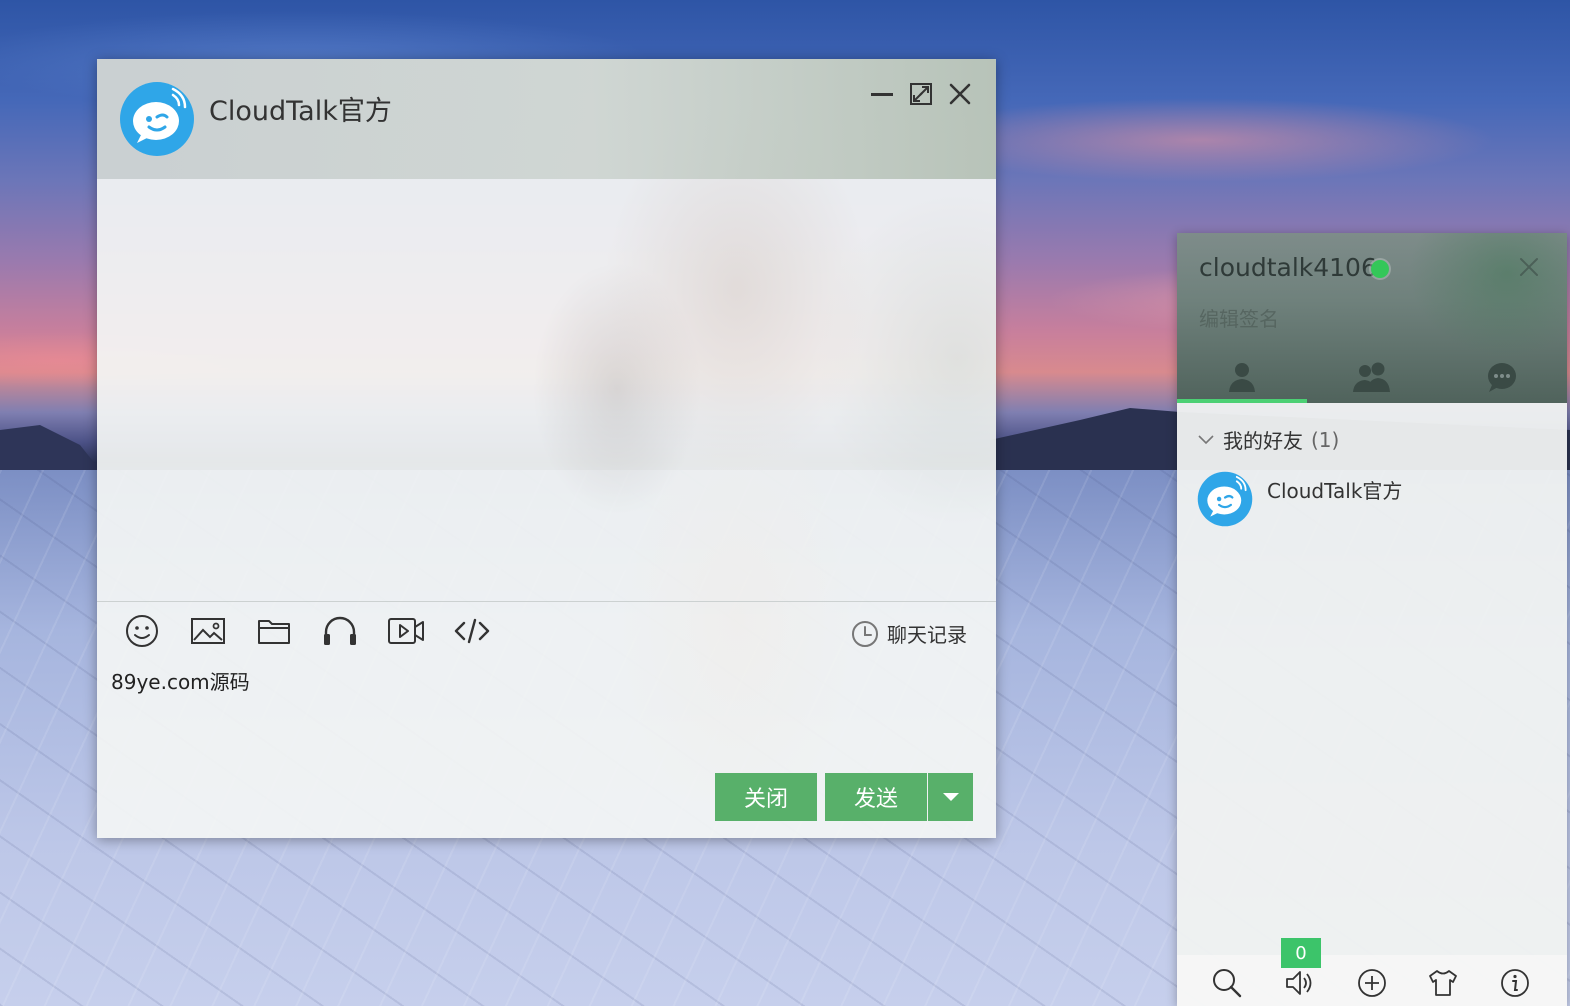  What do you see at coordinates (1242, 401) in the screenshot?
I see `active-tab-indicator` at bounding box center [1242, 401].